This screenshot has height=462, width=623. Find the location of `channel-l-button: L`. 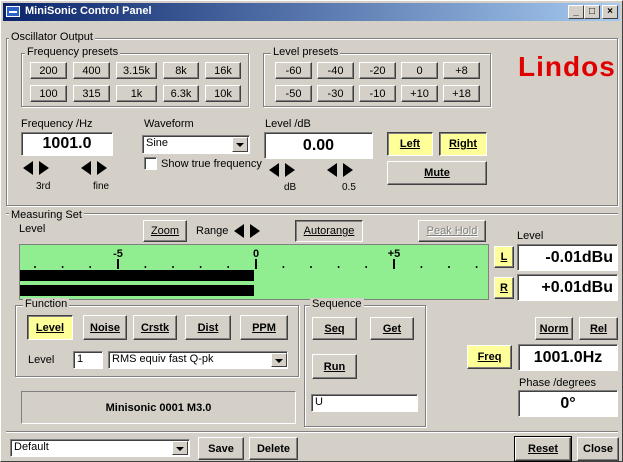

channel-l-button: L is located at coordinates (504, 257).